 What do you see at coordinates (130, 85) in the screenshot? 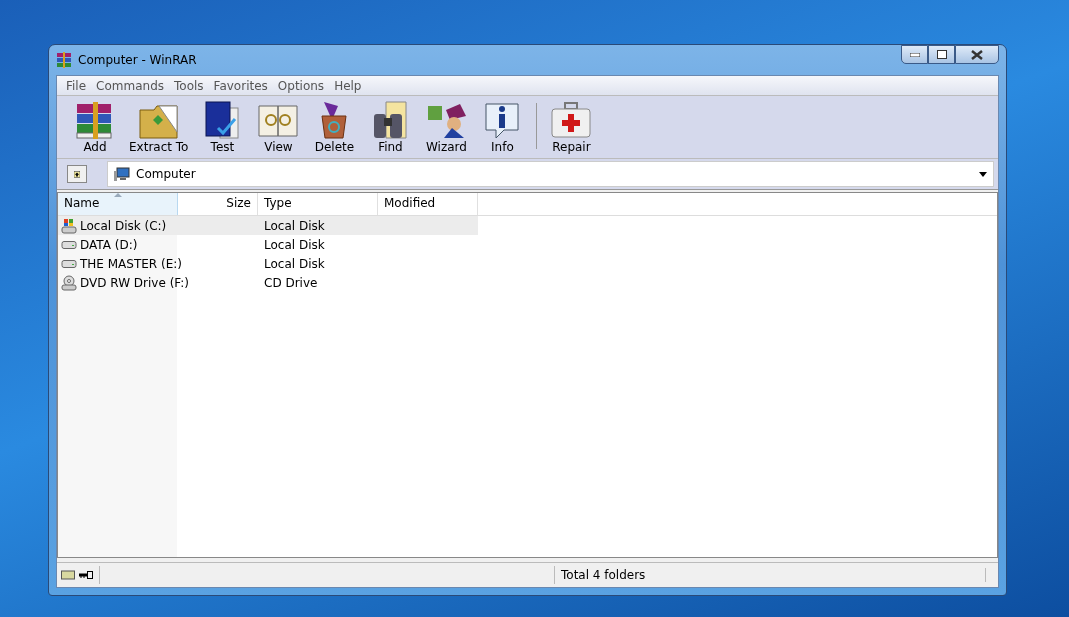
I see `menu-item: Commands` at bounding box center [130, 85].